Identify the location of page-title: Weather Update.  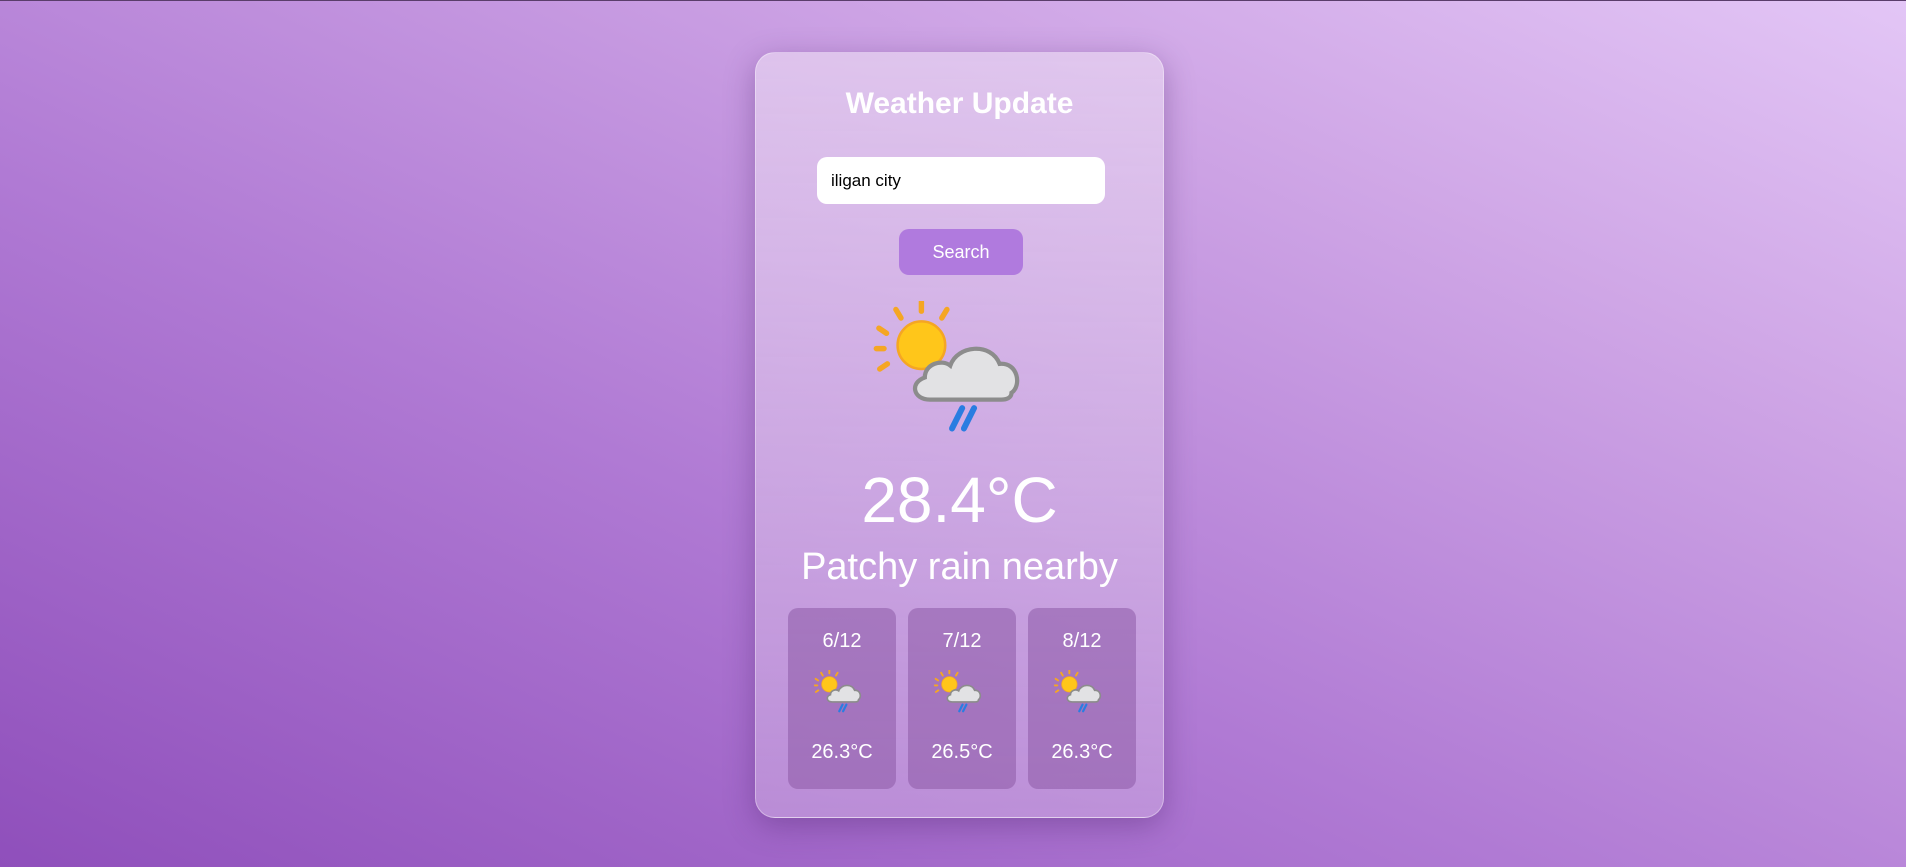
(959, 103).